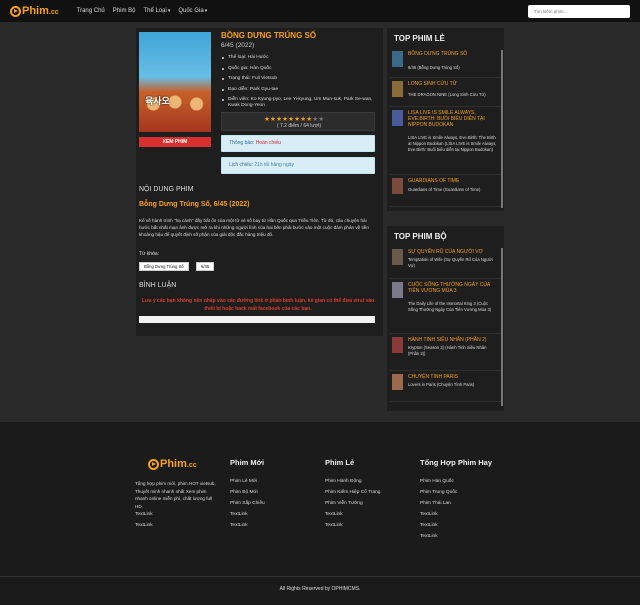  Describe the element at coordinates (124, 11) in the screenshot. I see `nav-series: Phim Bộ` at that location.